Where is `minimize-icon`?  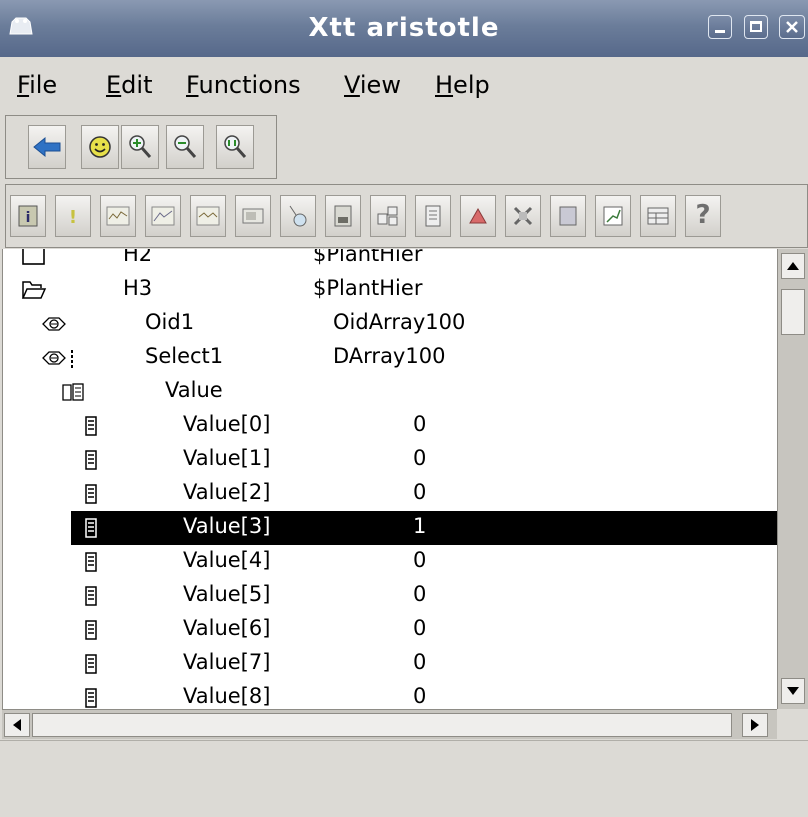 minimize-icon is located at coordinates (720, 31).